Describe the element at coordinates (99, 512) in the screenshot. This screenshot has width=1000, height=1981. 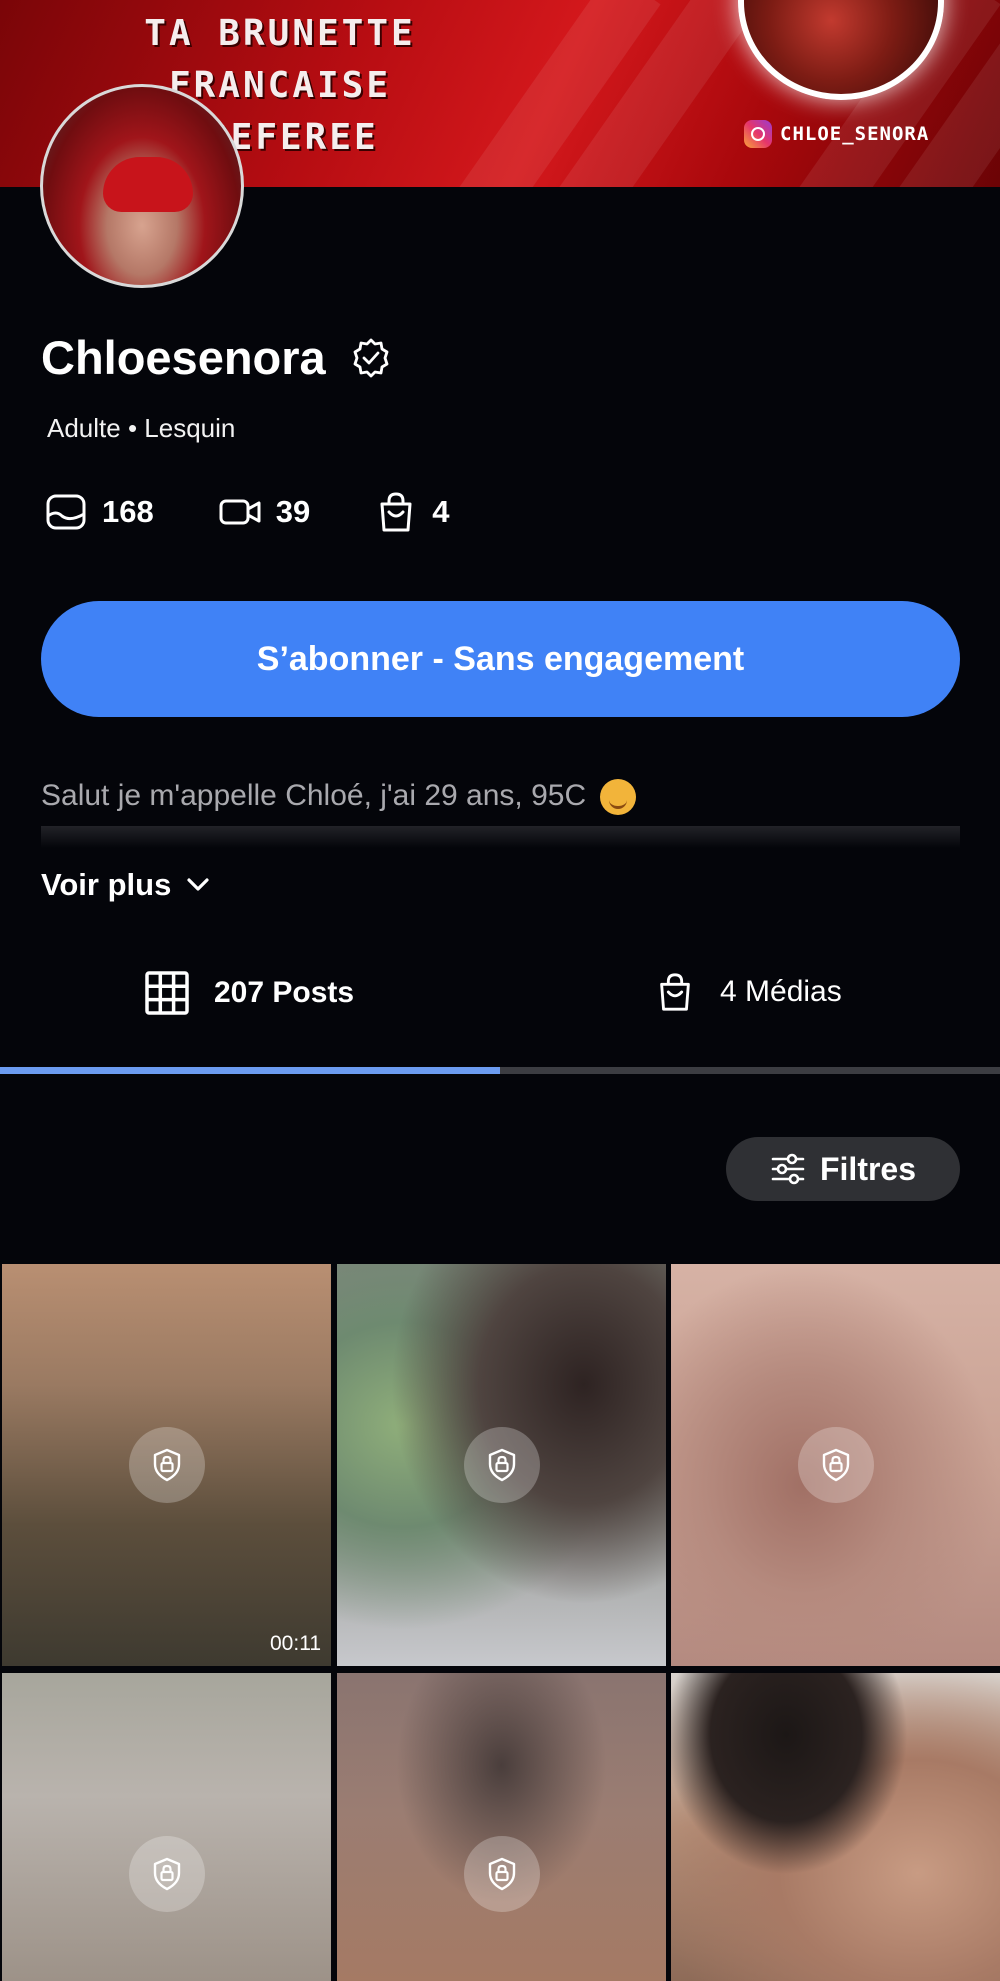
I see `stat-photos: 168` at that location.